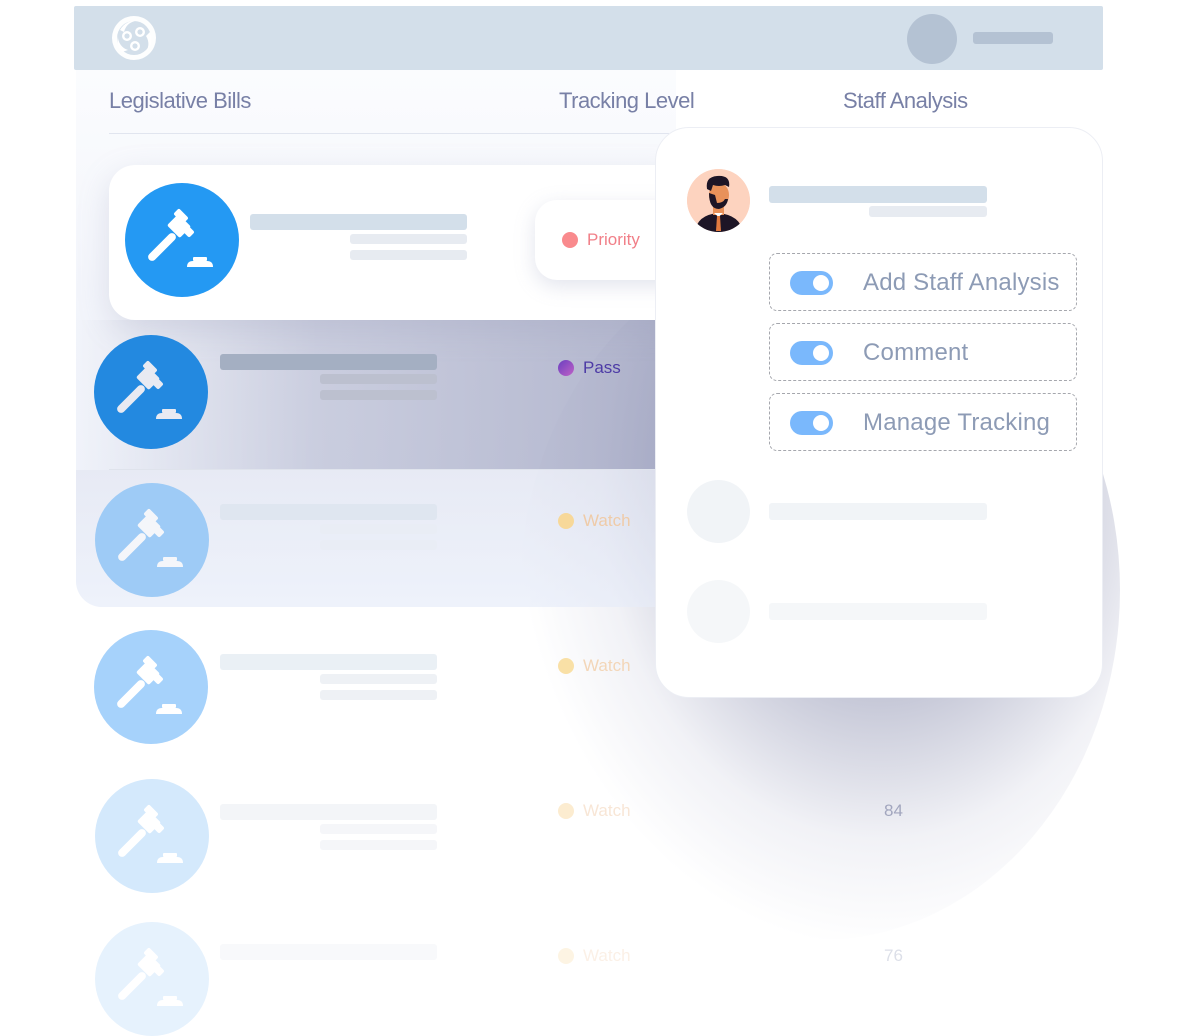  I want to click on column-header-analysis: Staff Analysis, so click(905, 101).